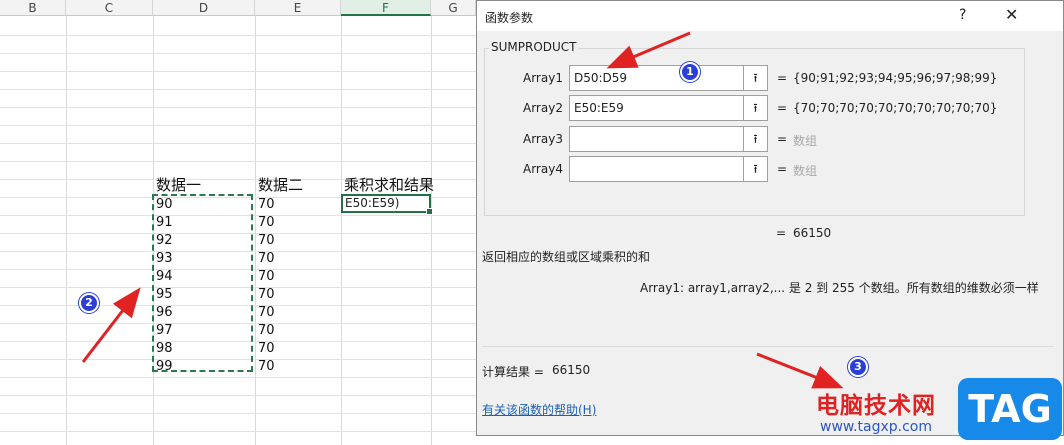 Image resolution: width=1064 pixels, height=445 pixels. Describe the element at coordinates (690, 72) in the screenshot. I see `step-badge-1: 1` at that location.